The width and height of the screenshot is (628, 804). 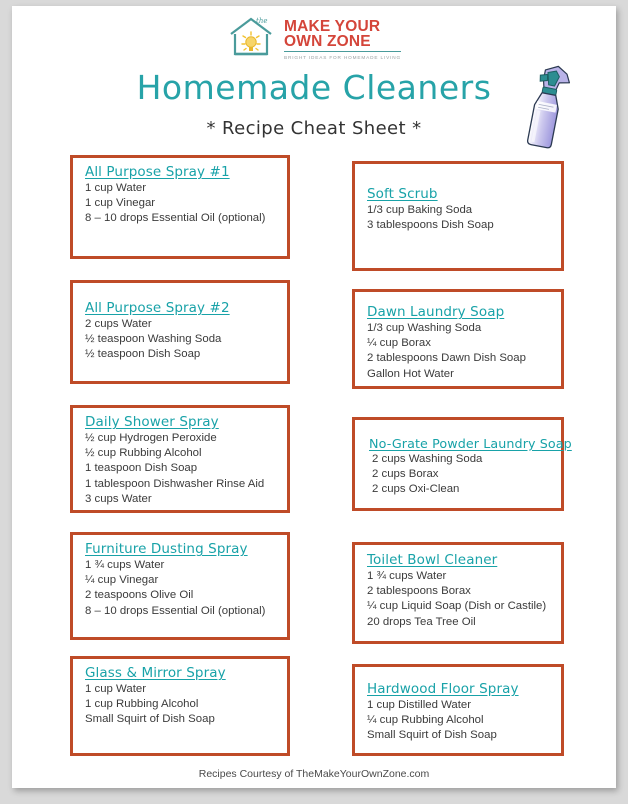 I want to click on logo-divider, so click(x=342, y=51).